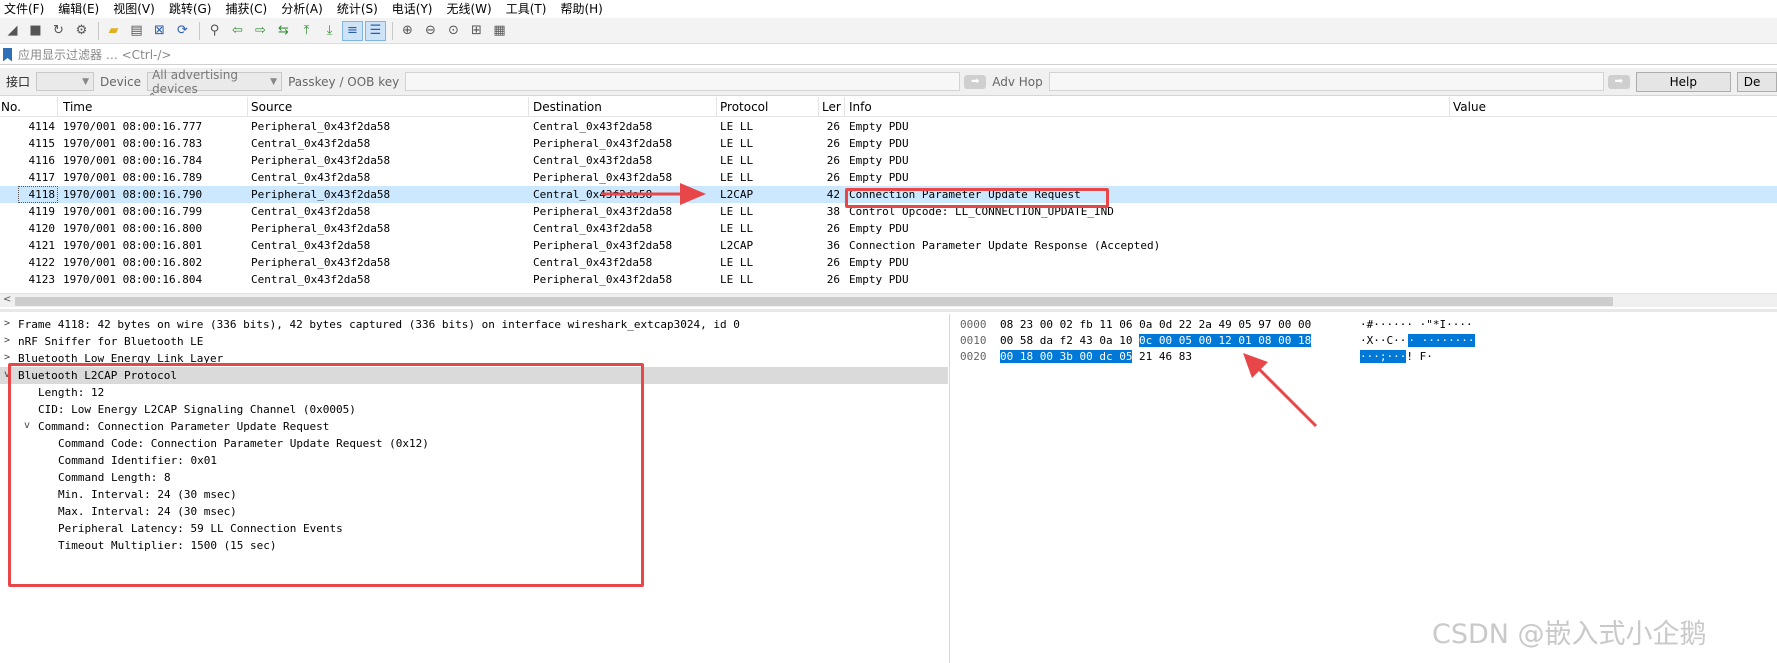 The width and height of the screenshot is (1777, 663). Describe the element at coordinates (58, 31) in the screenshot. I see `restart-capture-icon: ↻` at that location.